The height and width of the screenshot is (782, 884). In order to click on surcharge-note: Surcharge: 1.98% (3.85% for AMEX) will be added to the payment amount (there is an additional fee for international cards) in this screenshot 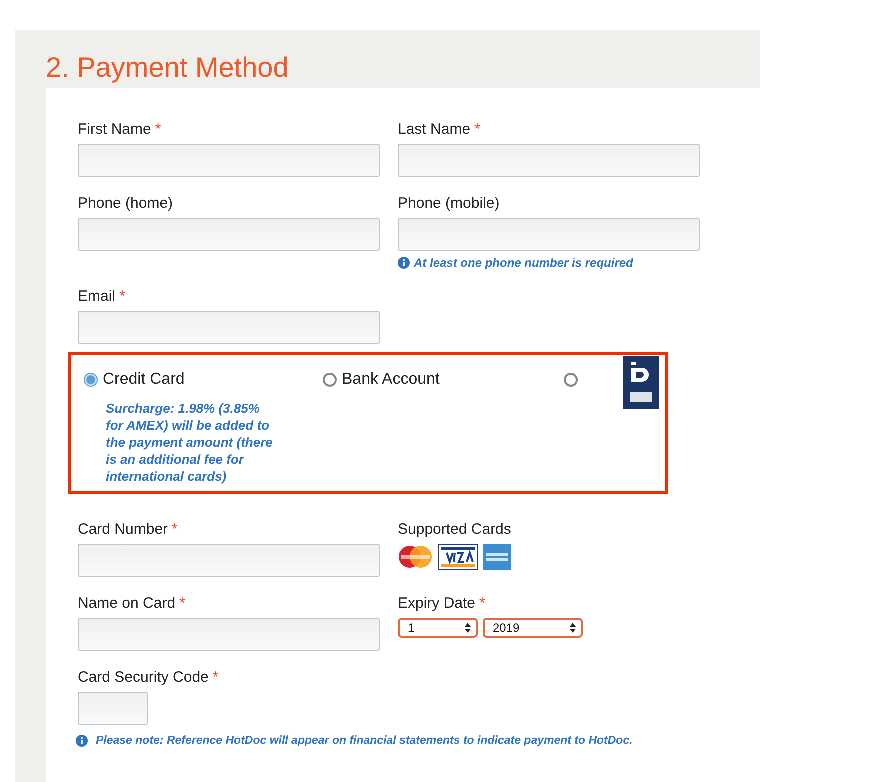, I will do `click(190, 442)`.